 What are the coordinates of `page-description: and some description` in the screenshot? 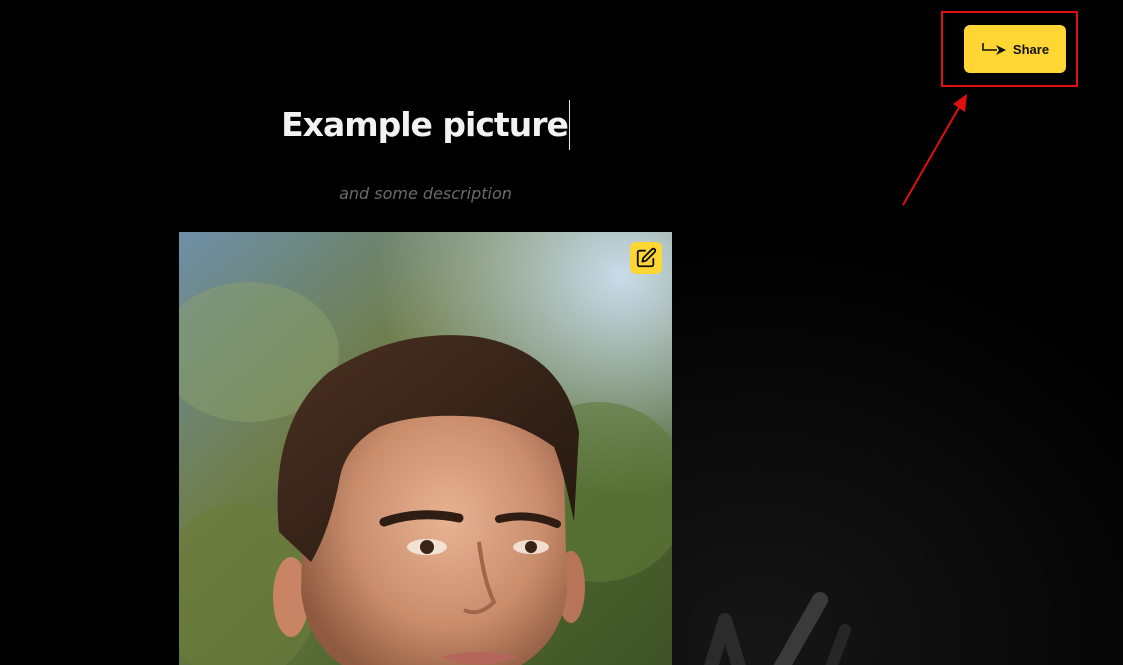 It's located at (425, 193).